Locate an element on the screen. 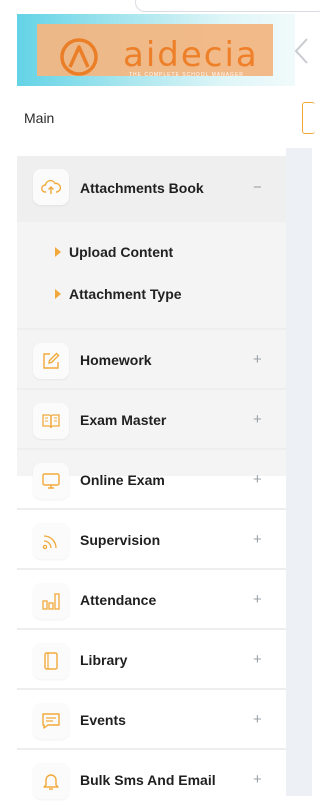 Image resolution: width=320 pixels, height=810 pixels. submenu-upload-content: Upload Content is located at coordinates (114, 252).